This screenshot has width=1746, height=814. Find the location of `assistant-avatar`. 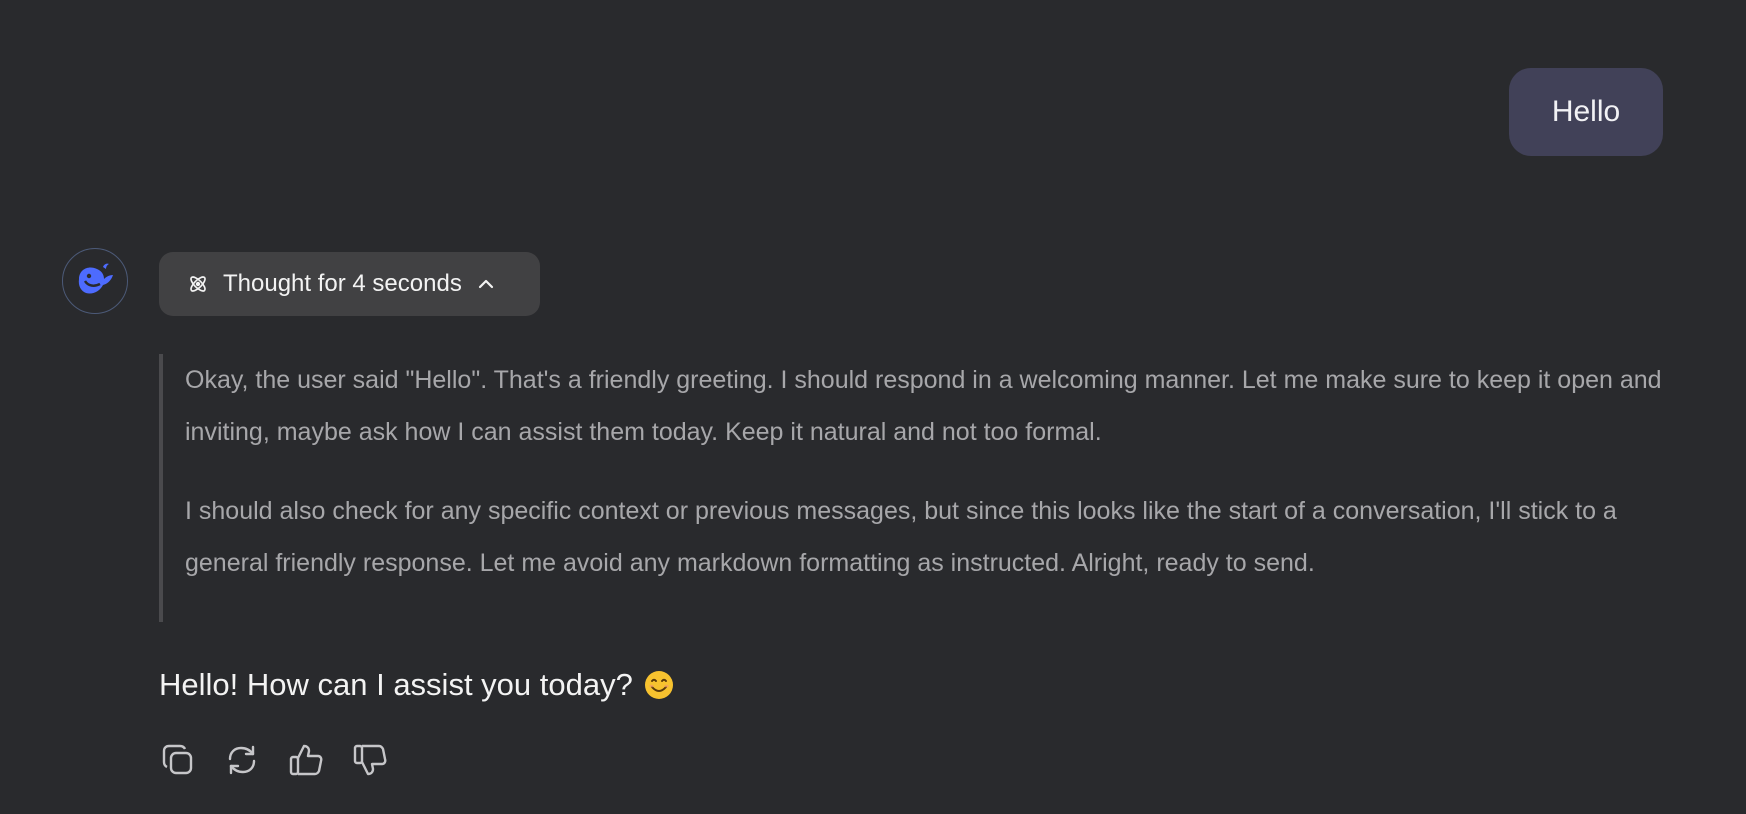

assistant-avatar is located at coordinates (95, 281).